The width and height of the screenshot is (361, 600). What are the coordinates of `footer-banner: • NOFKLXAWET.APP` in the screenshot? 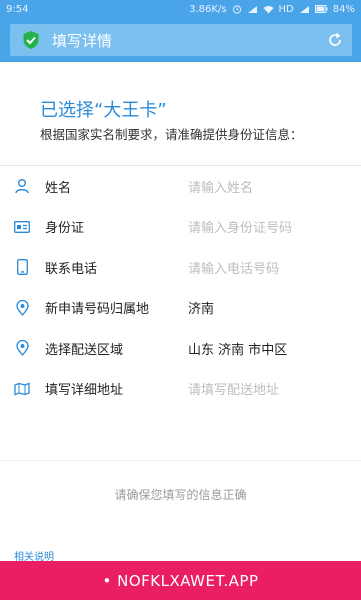 It's located at (180, 580).